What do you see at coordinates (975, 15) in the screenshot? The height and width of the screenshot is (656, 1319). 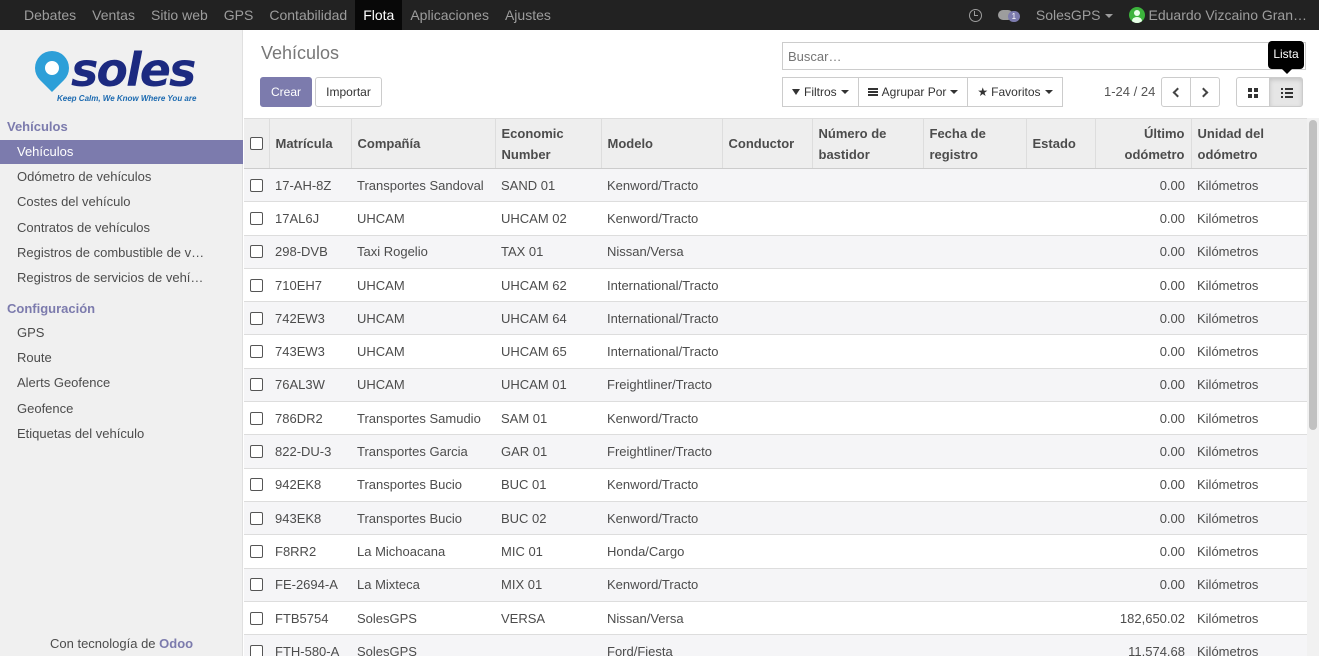 I see `activity-clock-icon` at bounding box center [975, 15].